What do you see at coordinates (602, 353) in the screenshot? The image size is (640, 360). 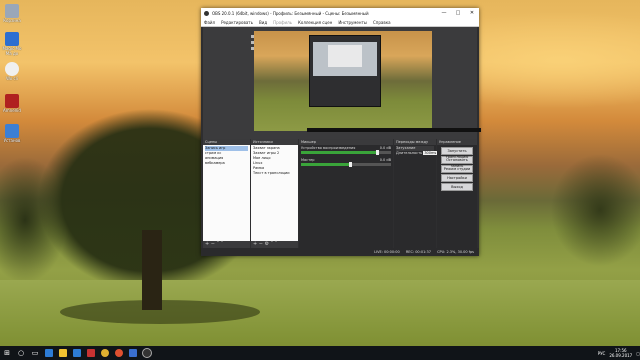 I see `language-indicator: РУС` at bounding box center [602, 353].